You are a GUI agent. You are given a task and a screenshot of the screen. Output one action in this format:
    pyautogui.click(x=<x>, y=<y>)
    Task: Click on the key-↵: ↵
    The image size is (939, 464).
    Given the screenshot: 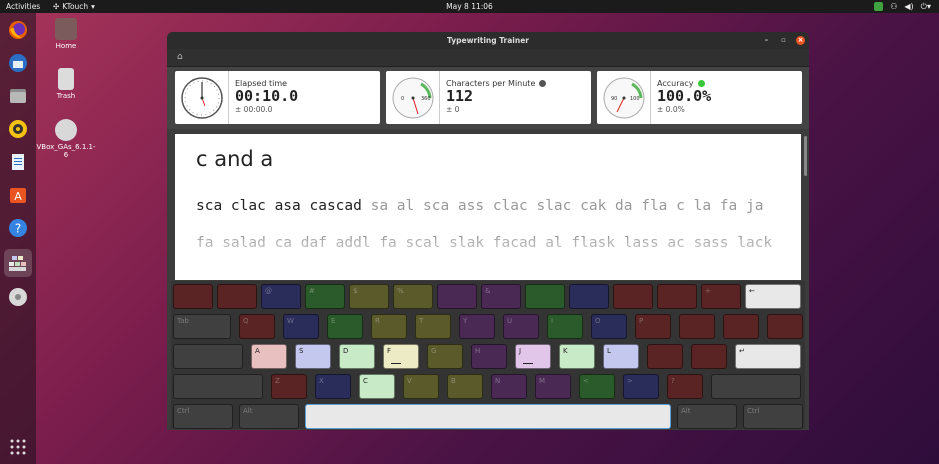 What is the action you would take?
    pyautogui.click(x=768, y=356)
    